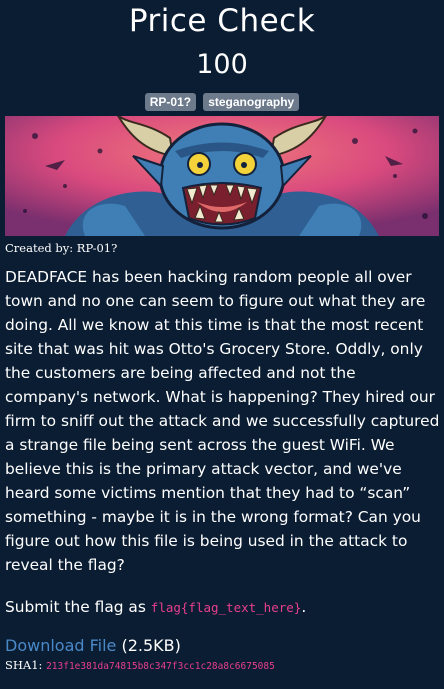  I want to click on created-by: Created by: RP-01?, so click(61, 248).